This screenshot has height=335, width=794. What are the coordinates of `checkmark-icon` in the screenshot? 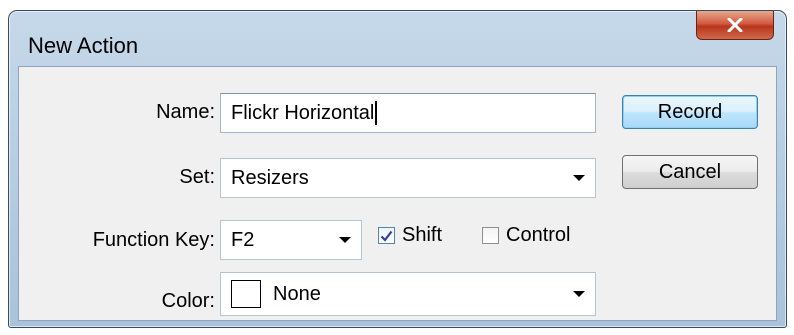 It's located at (386, 236).